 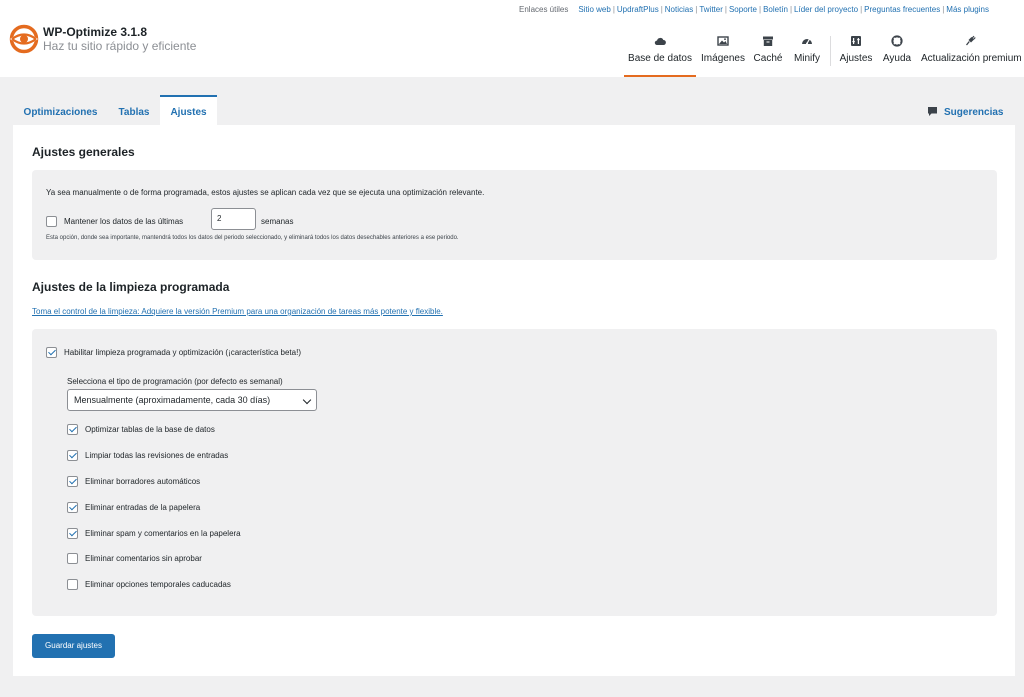 What do you see at coordinates (158, 584) in the screenshot?
I see `option-expired-transients-label: Eliminar opciones temporales caducadas` at bounding box center [158, 584].